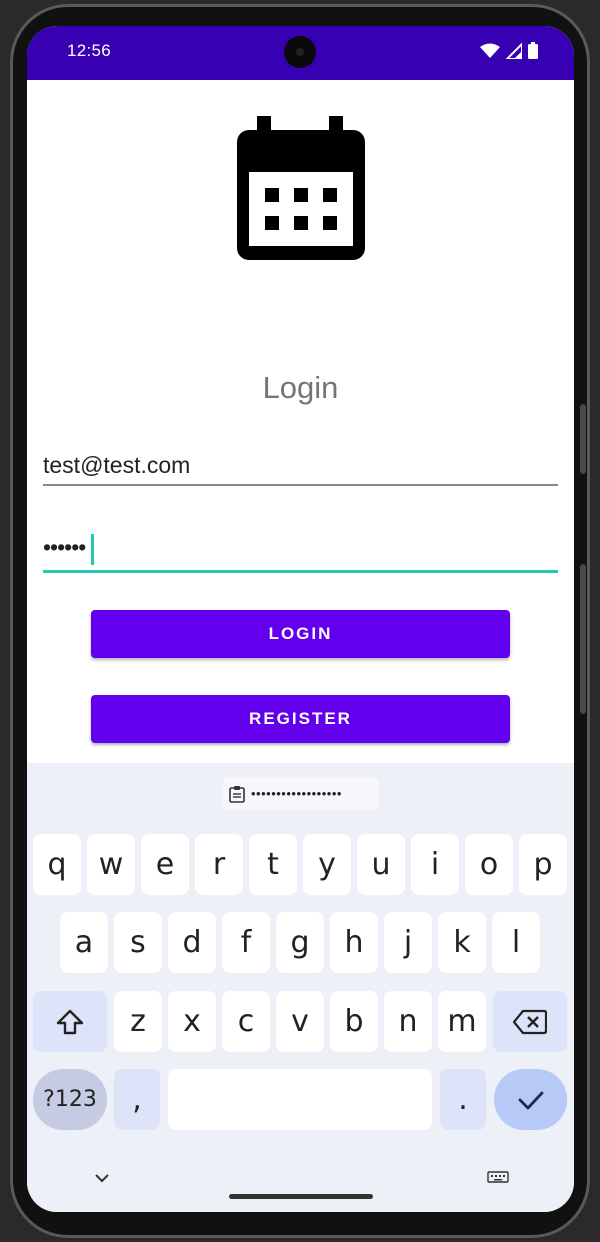 This screenshot has height=1242, width=600. I want to click on wifi-icon, so click(490, 50).